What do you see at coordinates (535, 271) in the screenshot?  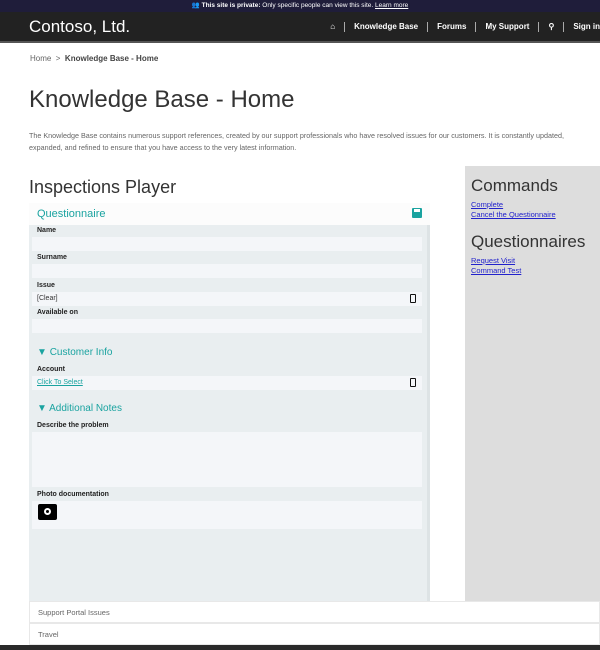 I see `command-test-link: Command Test` at bounding box center [535, 271].